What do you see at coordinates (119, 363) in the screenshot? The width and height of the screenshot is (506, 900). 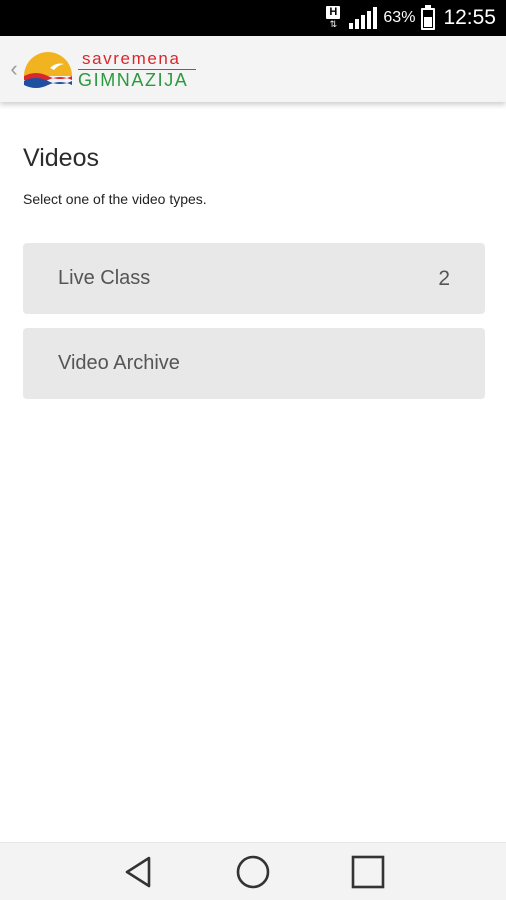 I see `video-archive-label: Video Archive` at bounding box center [119, 363].